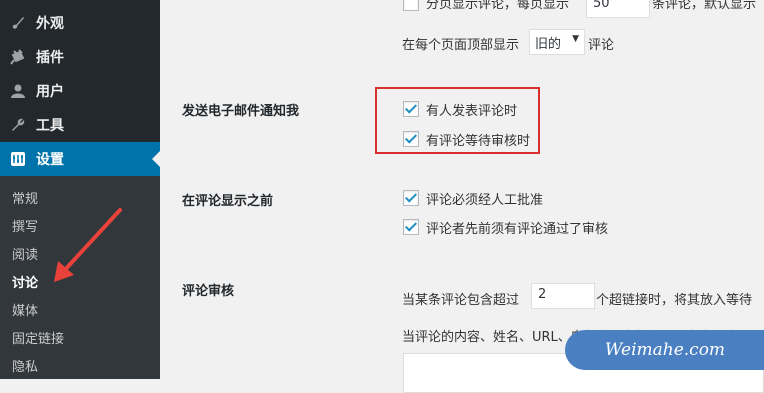 This screenshot has height=393, width=764. I want to click on comments-per-page-input: 50, so click(618, 9).